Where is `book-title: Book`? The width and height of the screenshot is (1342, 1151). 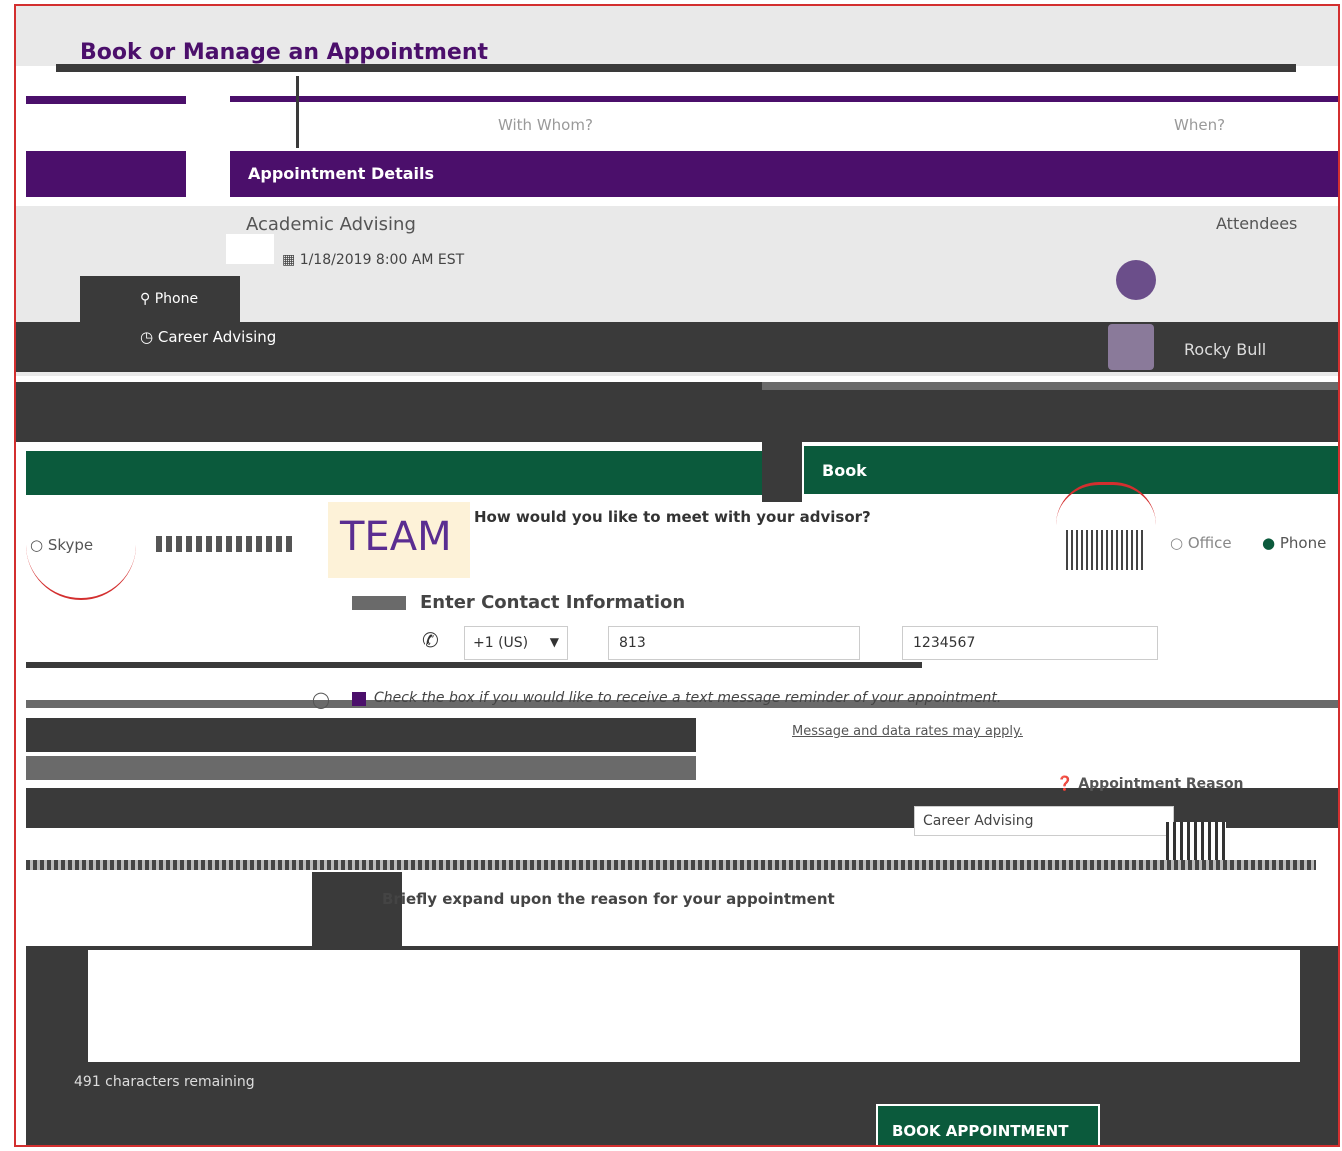
book-title: Book is located at coordinates (844, 470).